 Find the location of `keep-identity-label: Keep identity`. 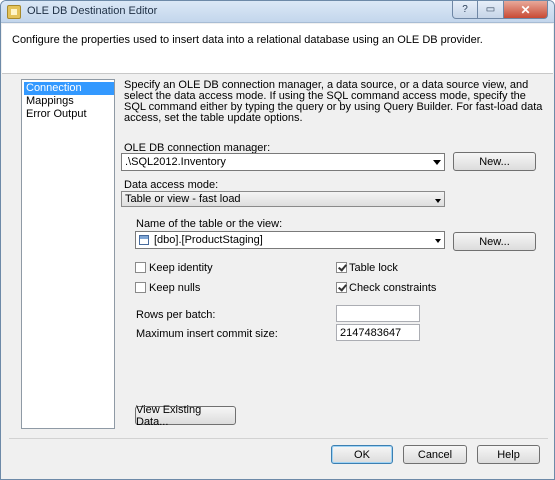

keep-identity-label: Keep identity is located at coordinates (181, 268).